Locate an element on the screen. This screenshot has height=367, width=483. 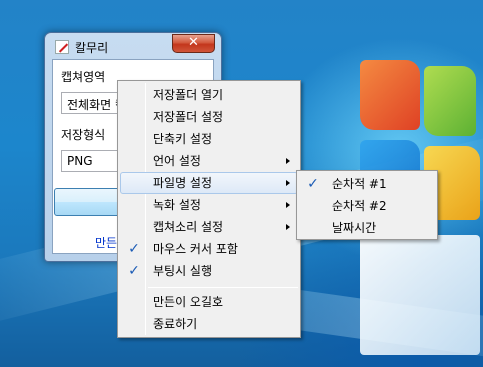
menu-item-run-at-startup: ✓ 부팅시 실행 is located at coordinates (209, 271).